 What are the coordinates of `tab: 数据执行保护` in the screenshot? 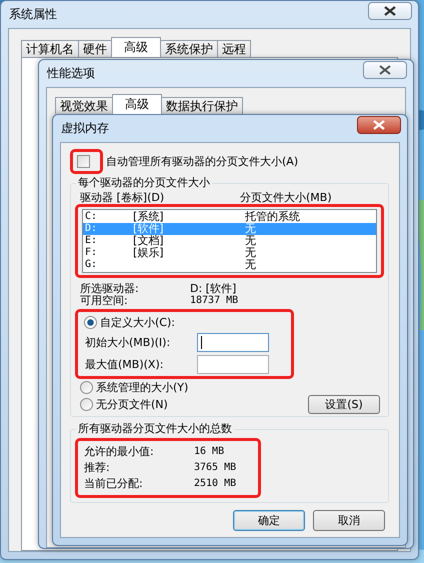 It's located at (202, 105).